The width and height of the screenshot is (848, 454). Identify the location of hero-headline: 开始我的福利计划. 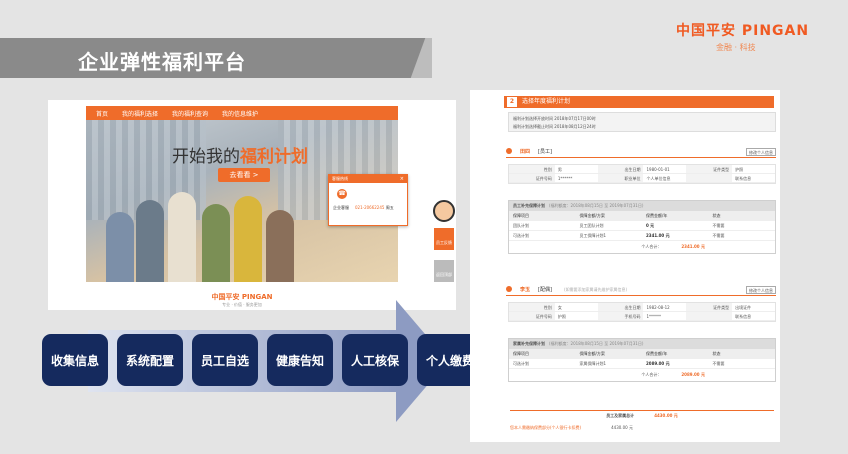
(240, 157).